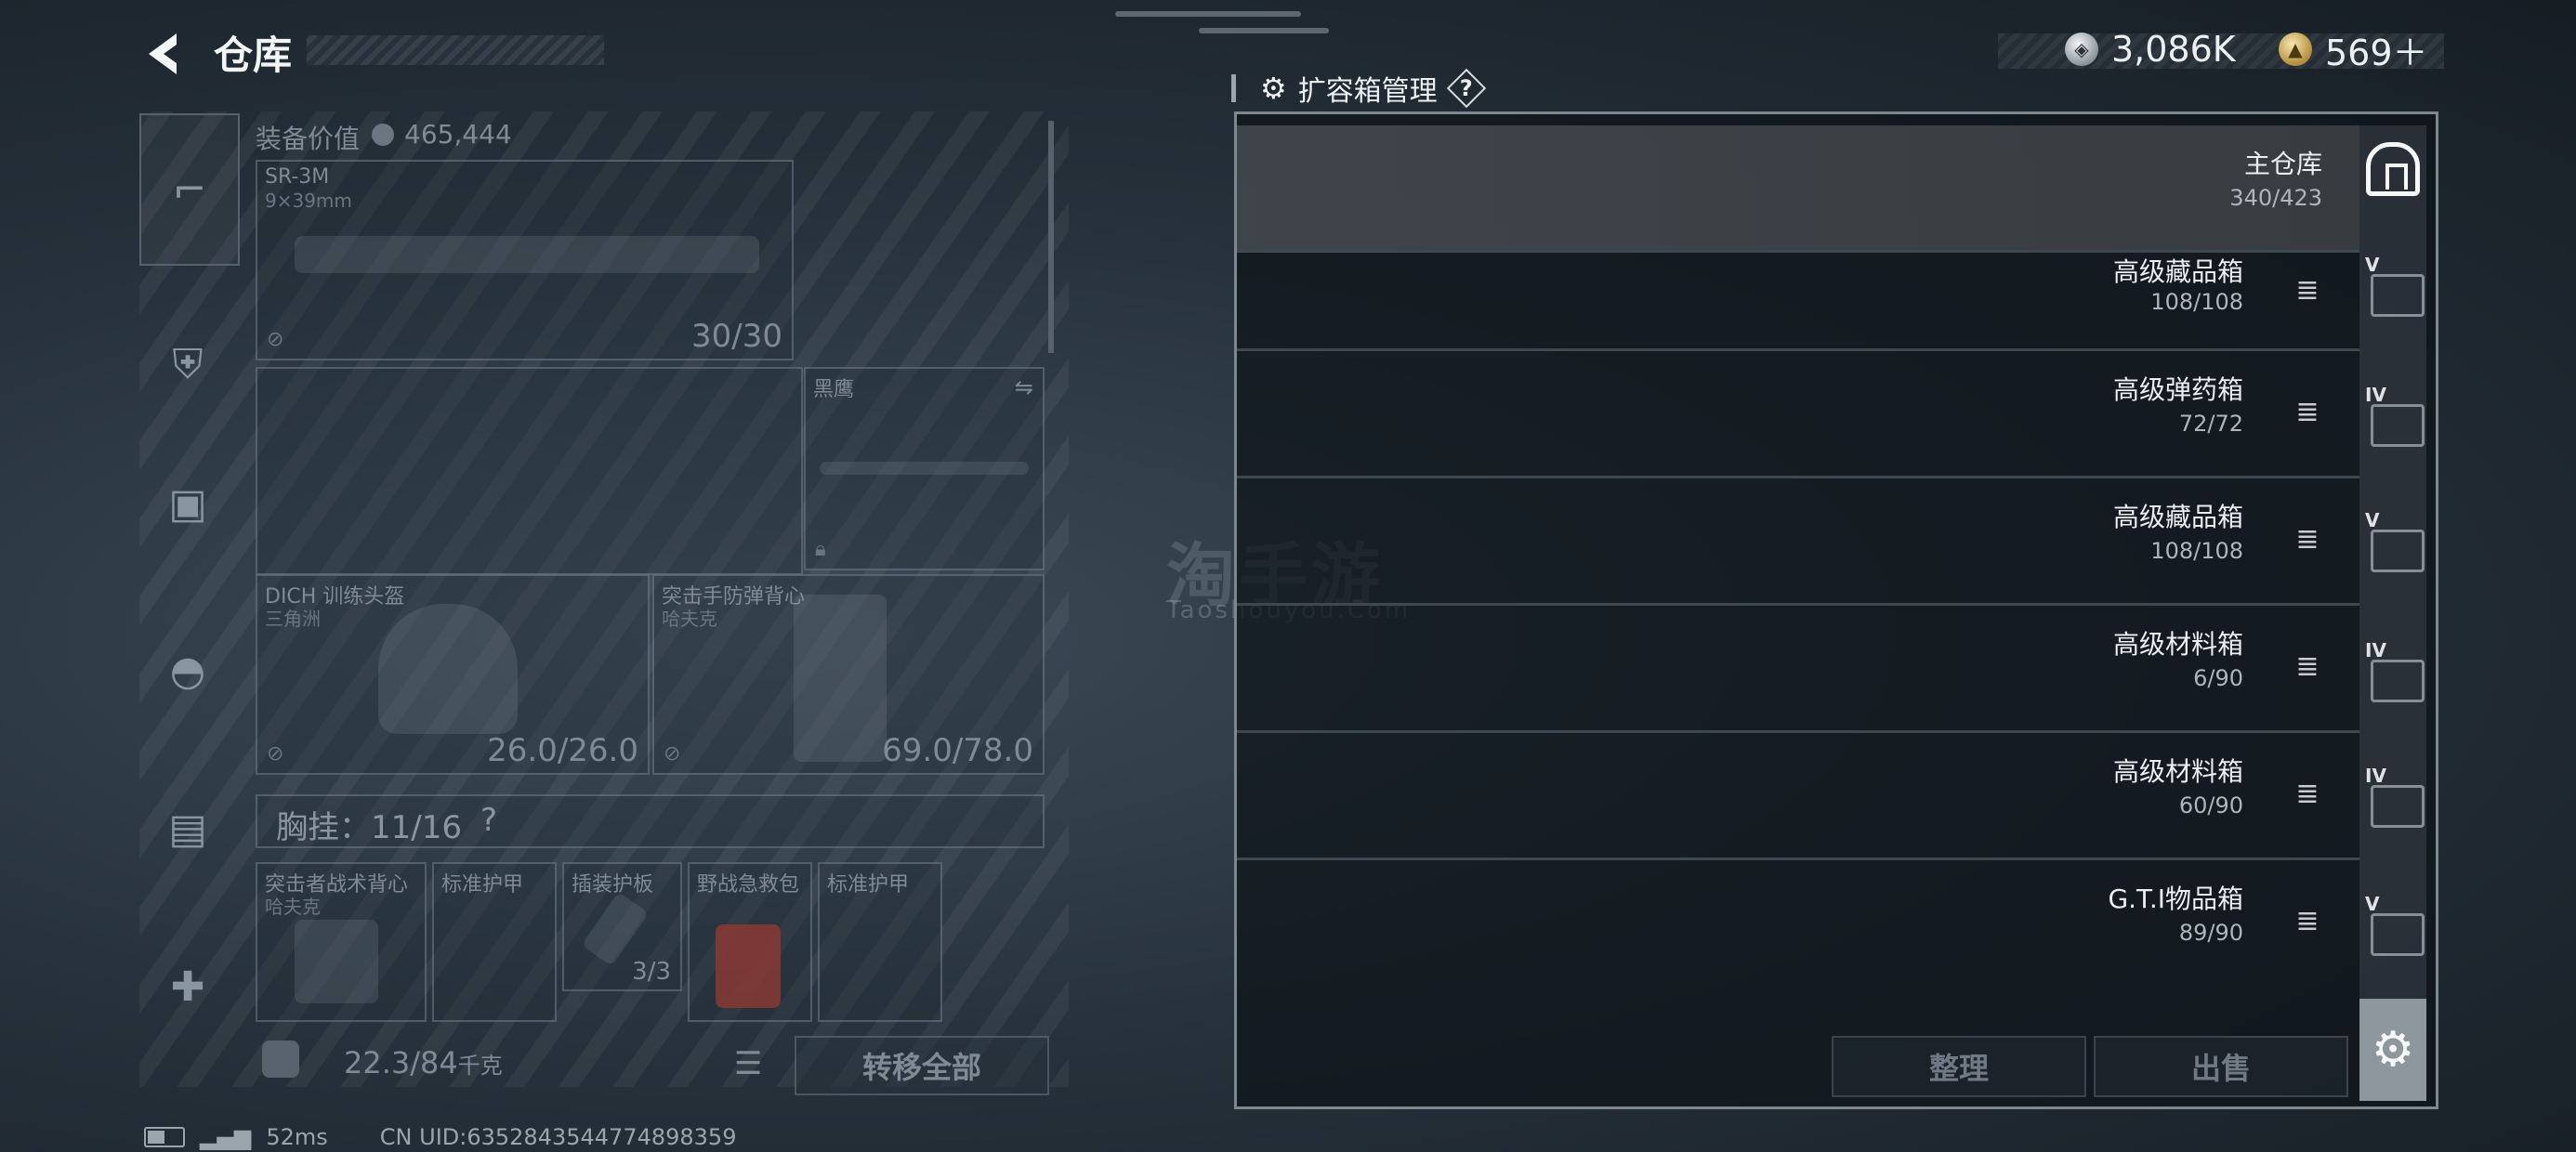  I want to click on rig-item: 突击者战术背心 哈夫克, so click(341, 942).